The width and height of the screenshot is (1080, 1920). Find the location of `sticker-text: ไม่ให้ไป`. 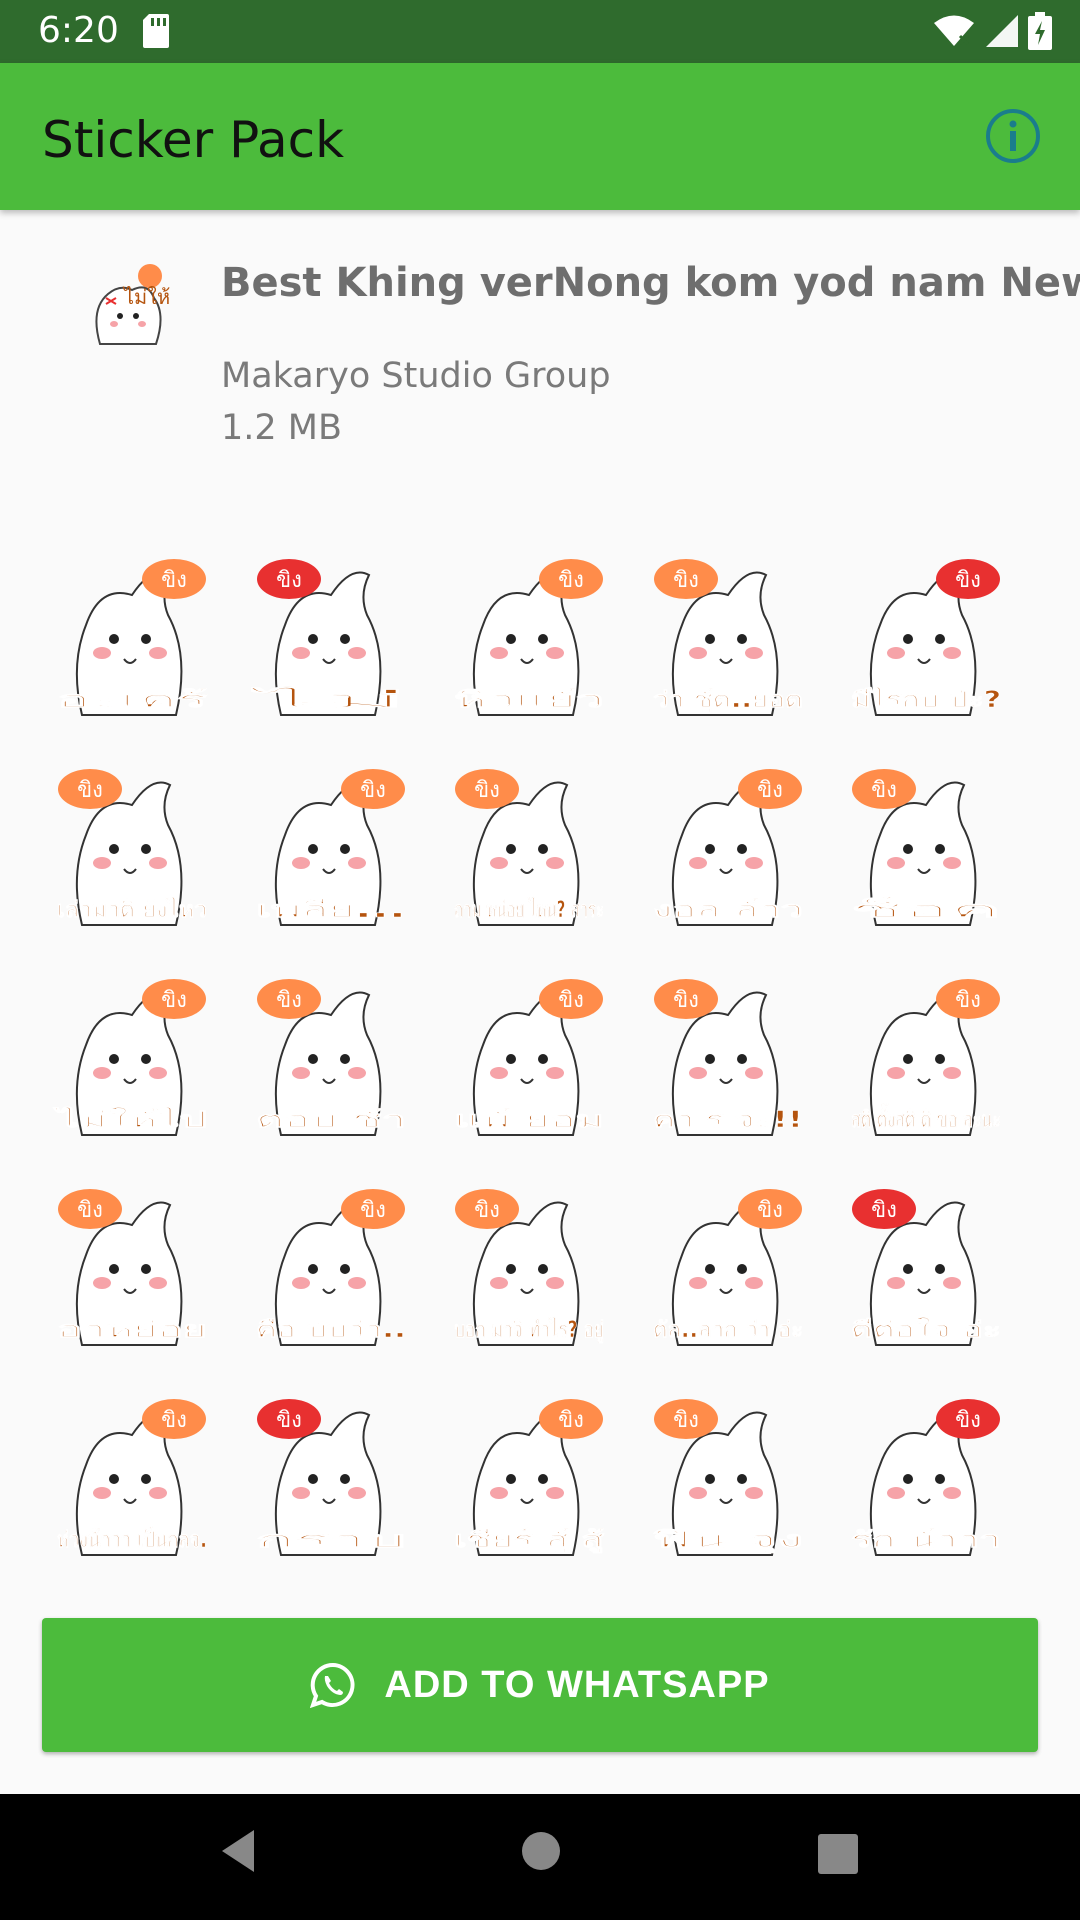

sticker-text: ไม่ให้ไป is located at coordinates (130, 1119).